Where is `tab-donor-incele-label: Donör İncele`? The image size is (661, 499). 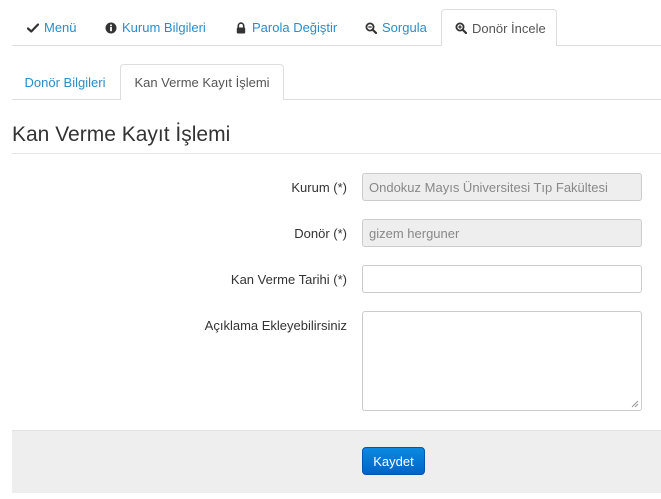
tab-donor-incele-label: Donör İncele is located at coordinates (509, 28).